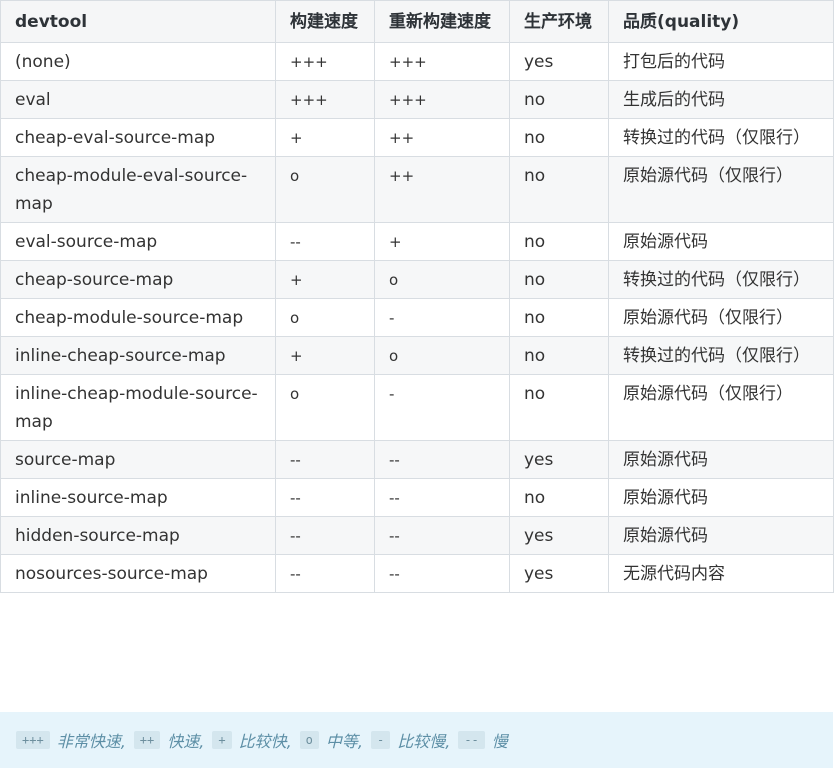 Image resolution: width=836 pixels, height=768 pixels. What do you see at coordinates (344, 741) in the screenshot?
I see `legend-description: 中等,` at bounding box center [344, 741].